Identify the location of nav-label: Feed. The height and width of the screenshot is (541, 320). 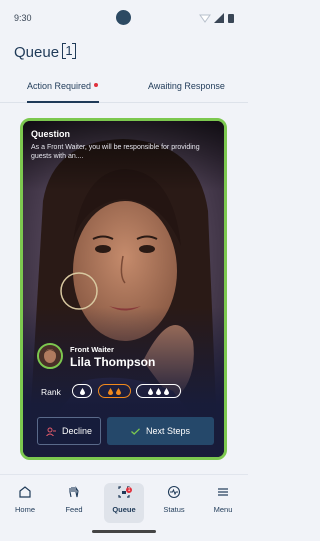
(74, 509).